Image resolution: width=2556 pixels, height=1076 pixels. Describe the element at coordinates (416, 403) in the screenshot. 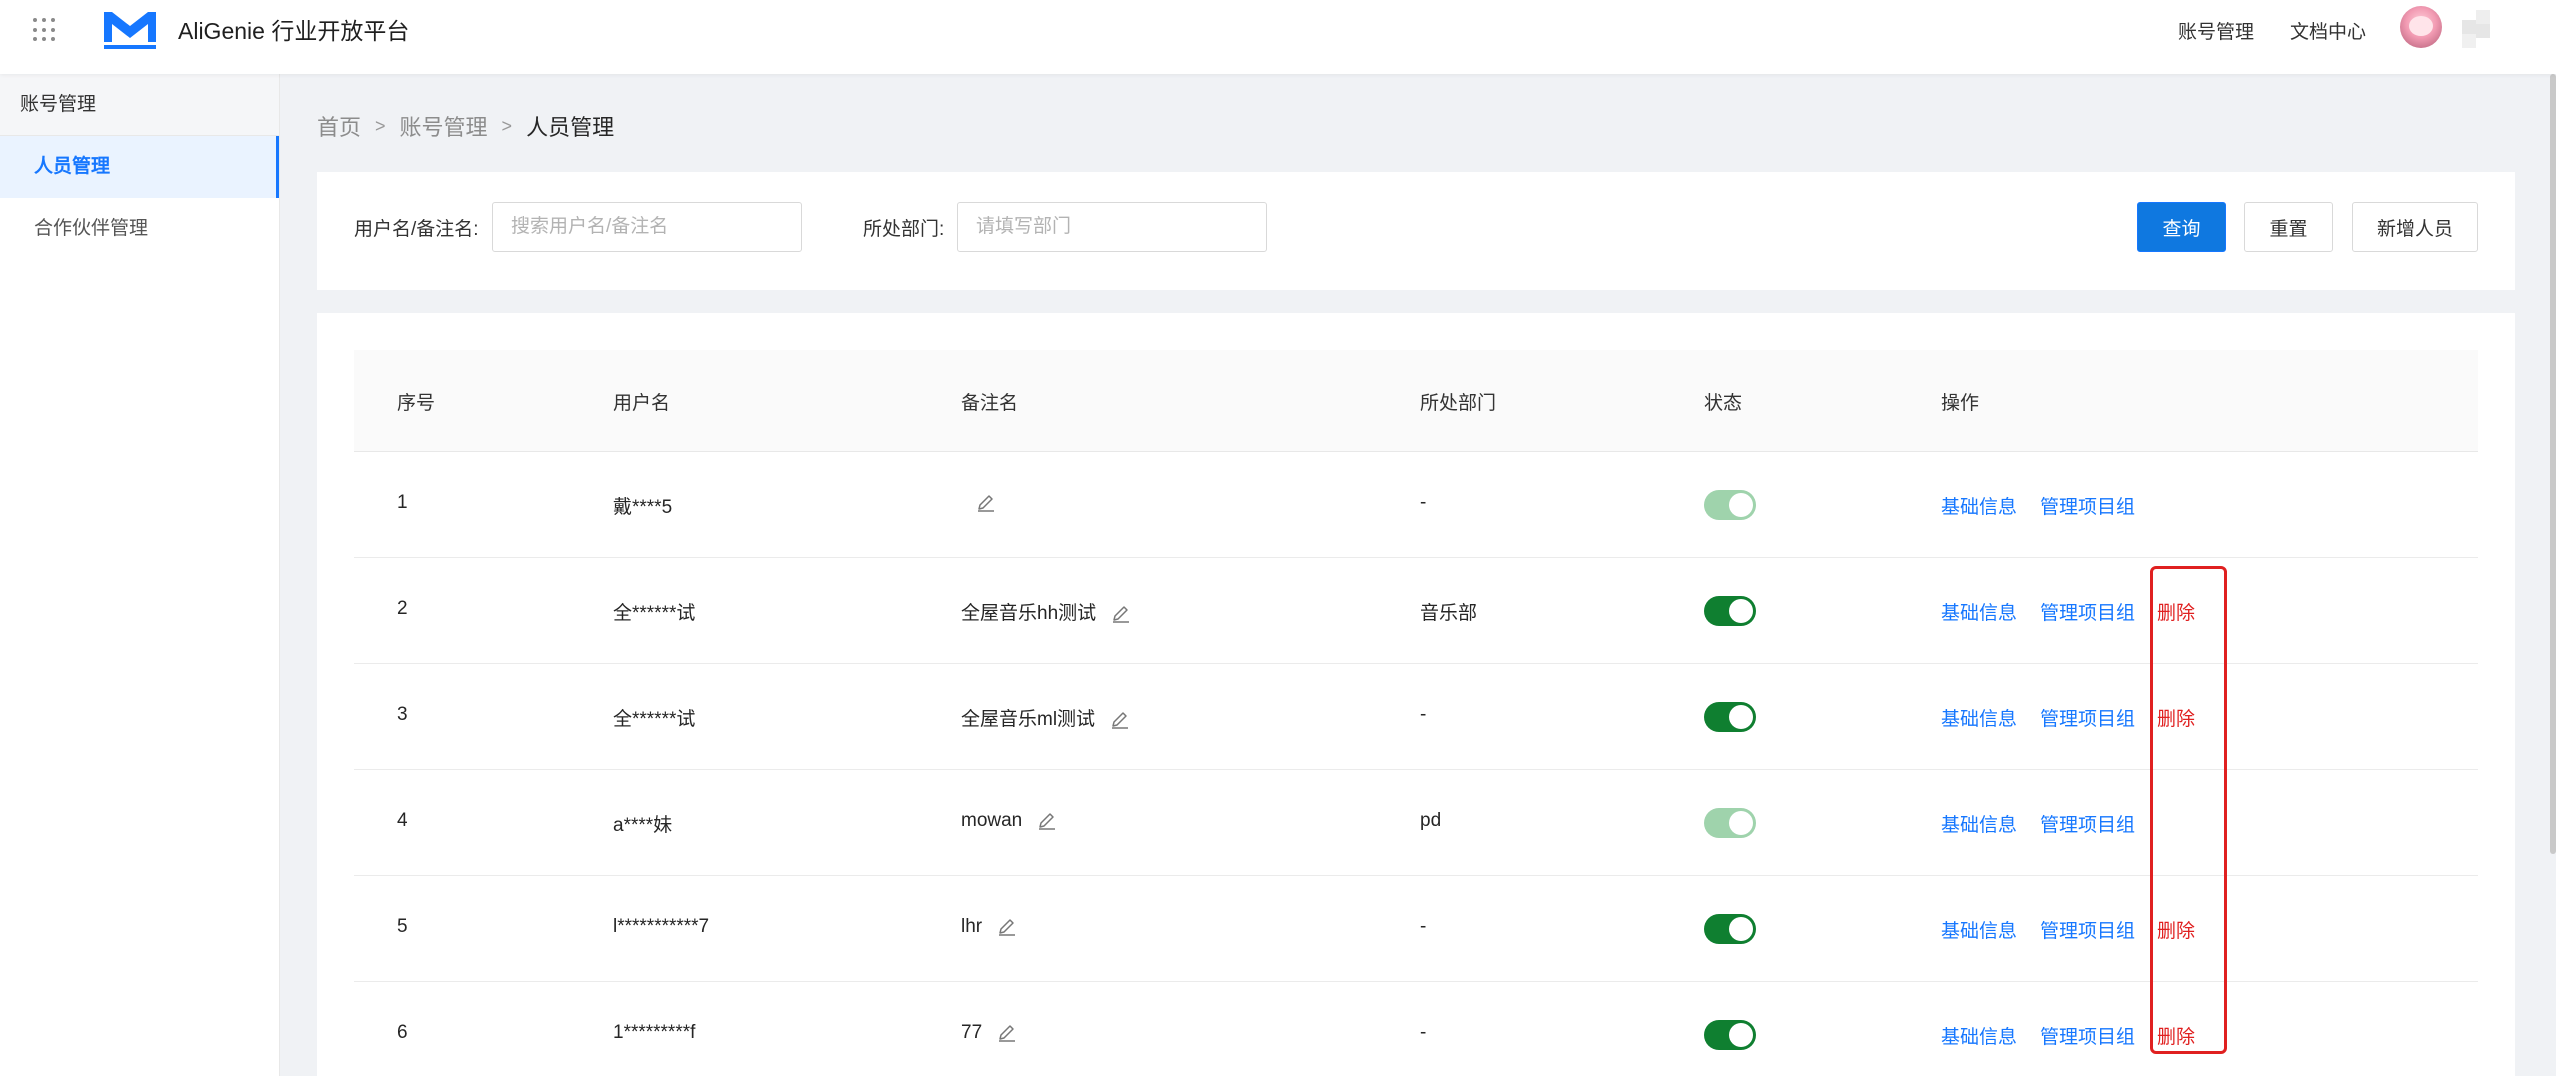

I see `column-header-index: 序号` at that location.